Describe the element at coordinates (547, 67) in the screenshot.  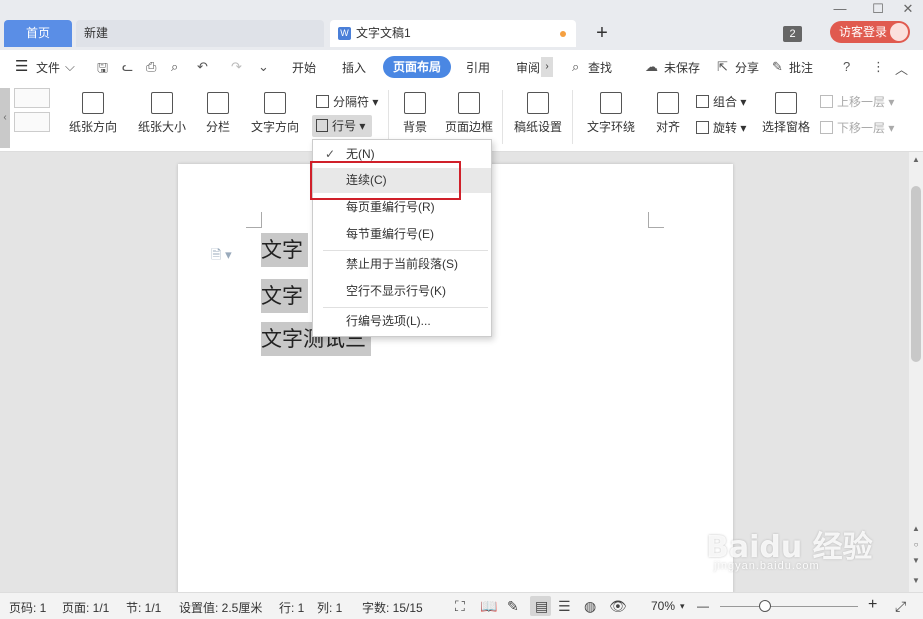
I see `menu-scroll-right-icon: ›` at that location.